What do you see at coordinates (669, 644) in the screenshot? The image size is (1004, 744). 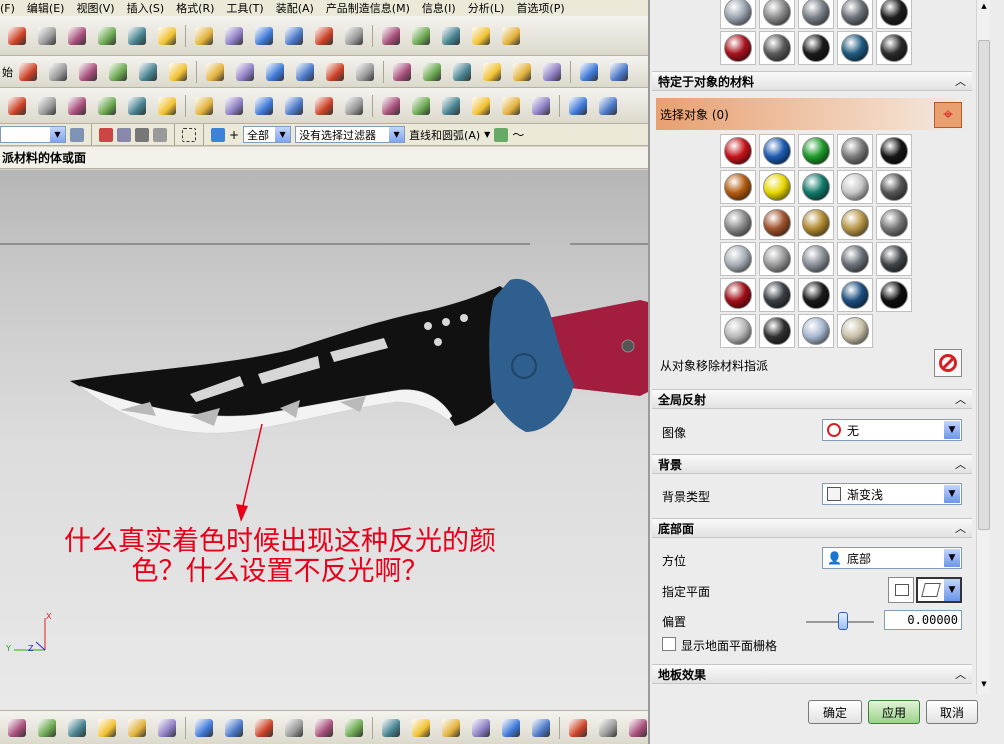 I see `show-grid-checkbox` at bounding box center [669, 644].